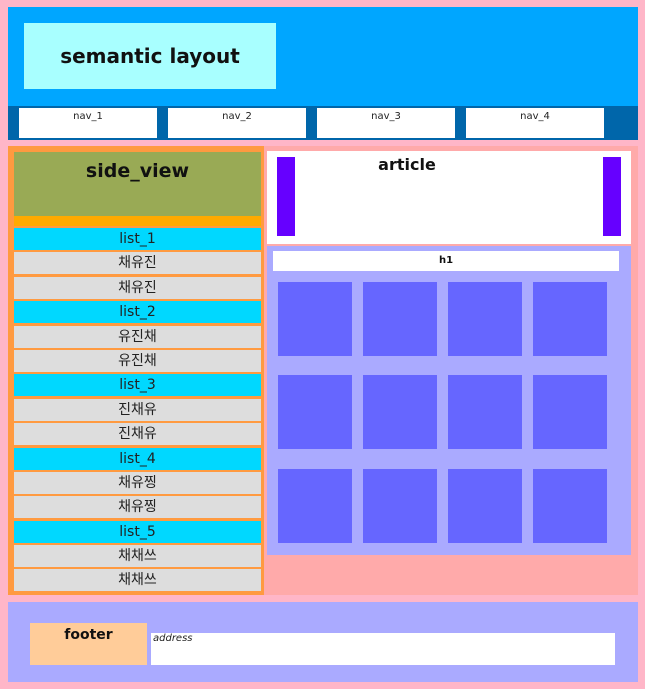 The image size is (645, 689). Describe the element at coordinates (612, 196) in the screenshot. I see `article-right-bar` at that location.